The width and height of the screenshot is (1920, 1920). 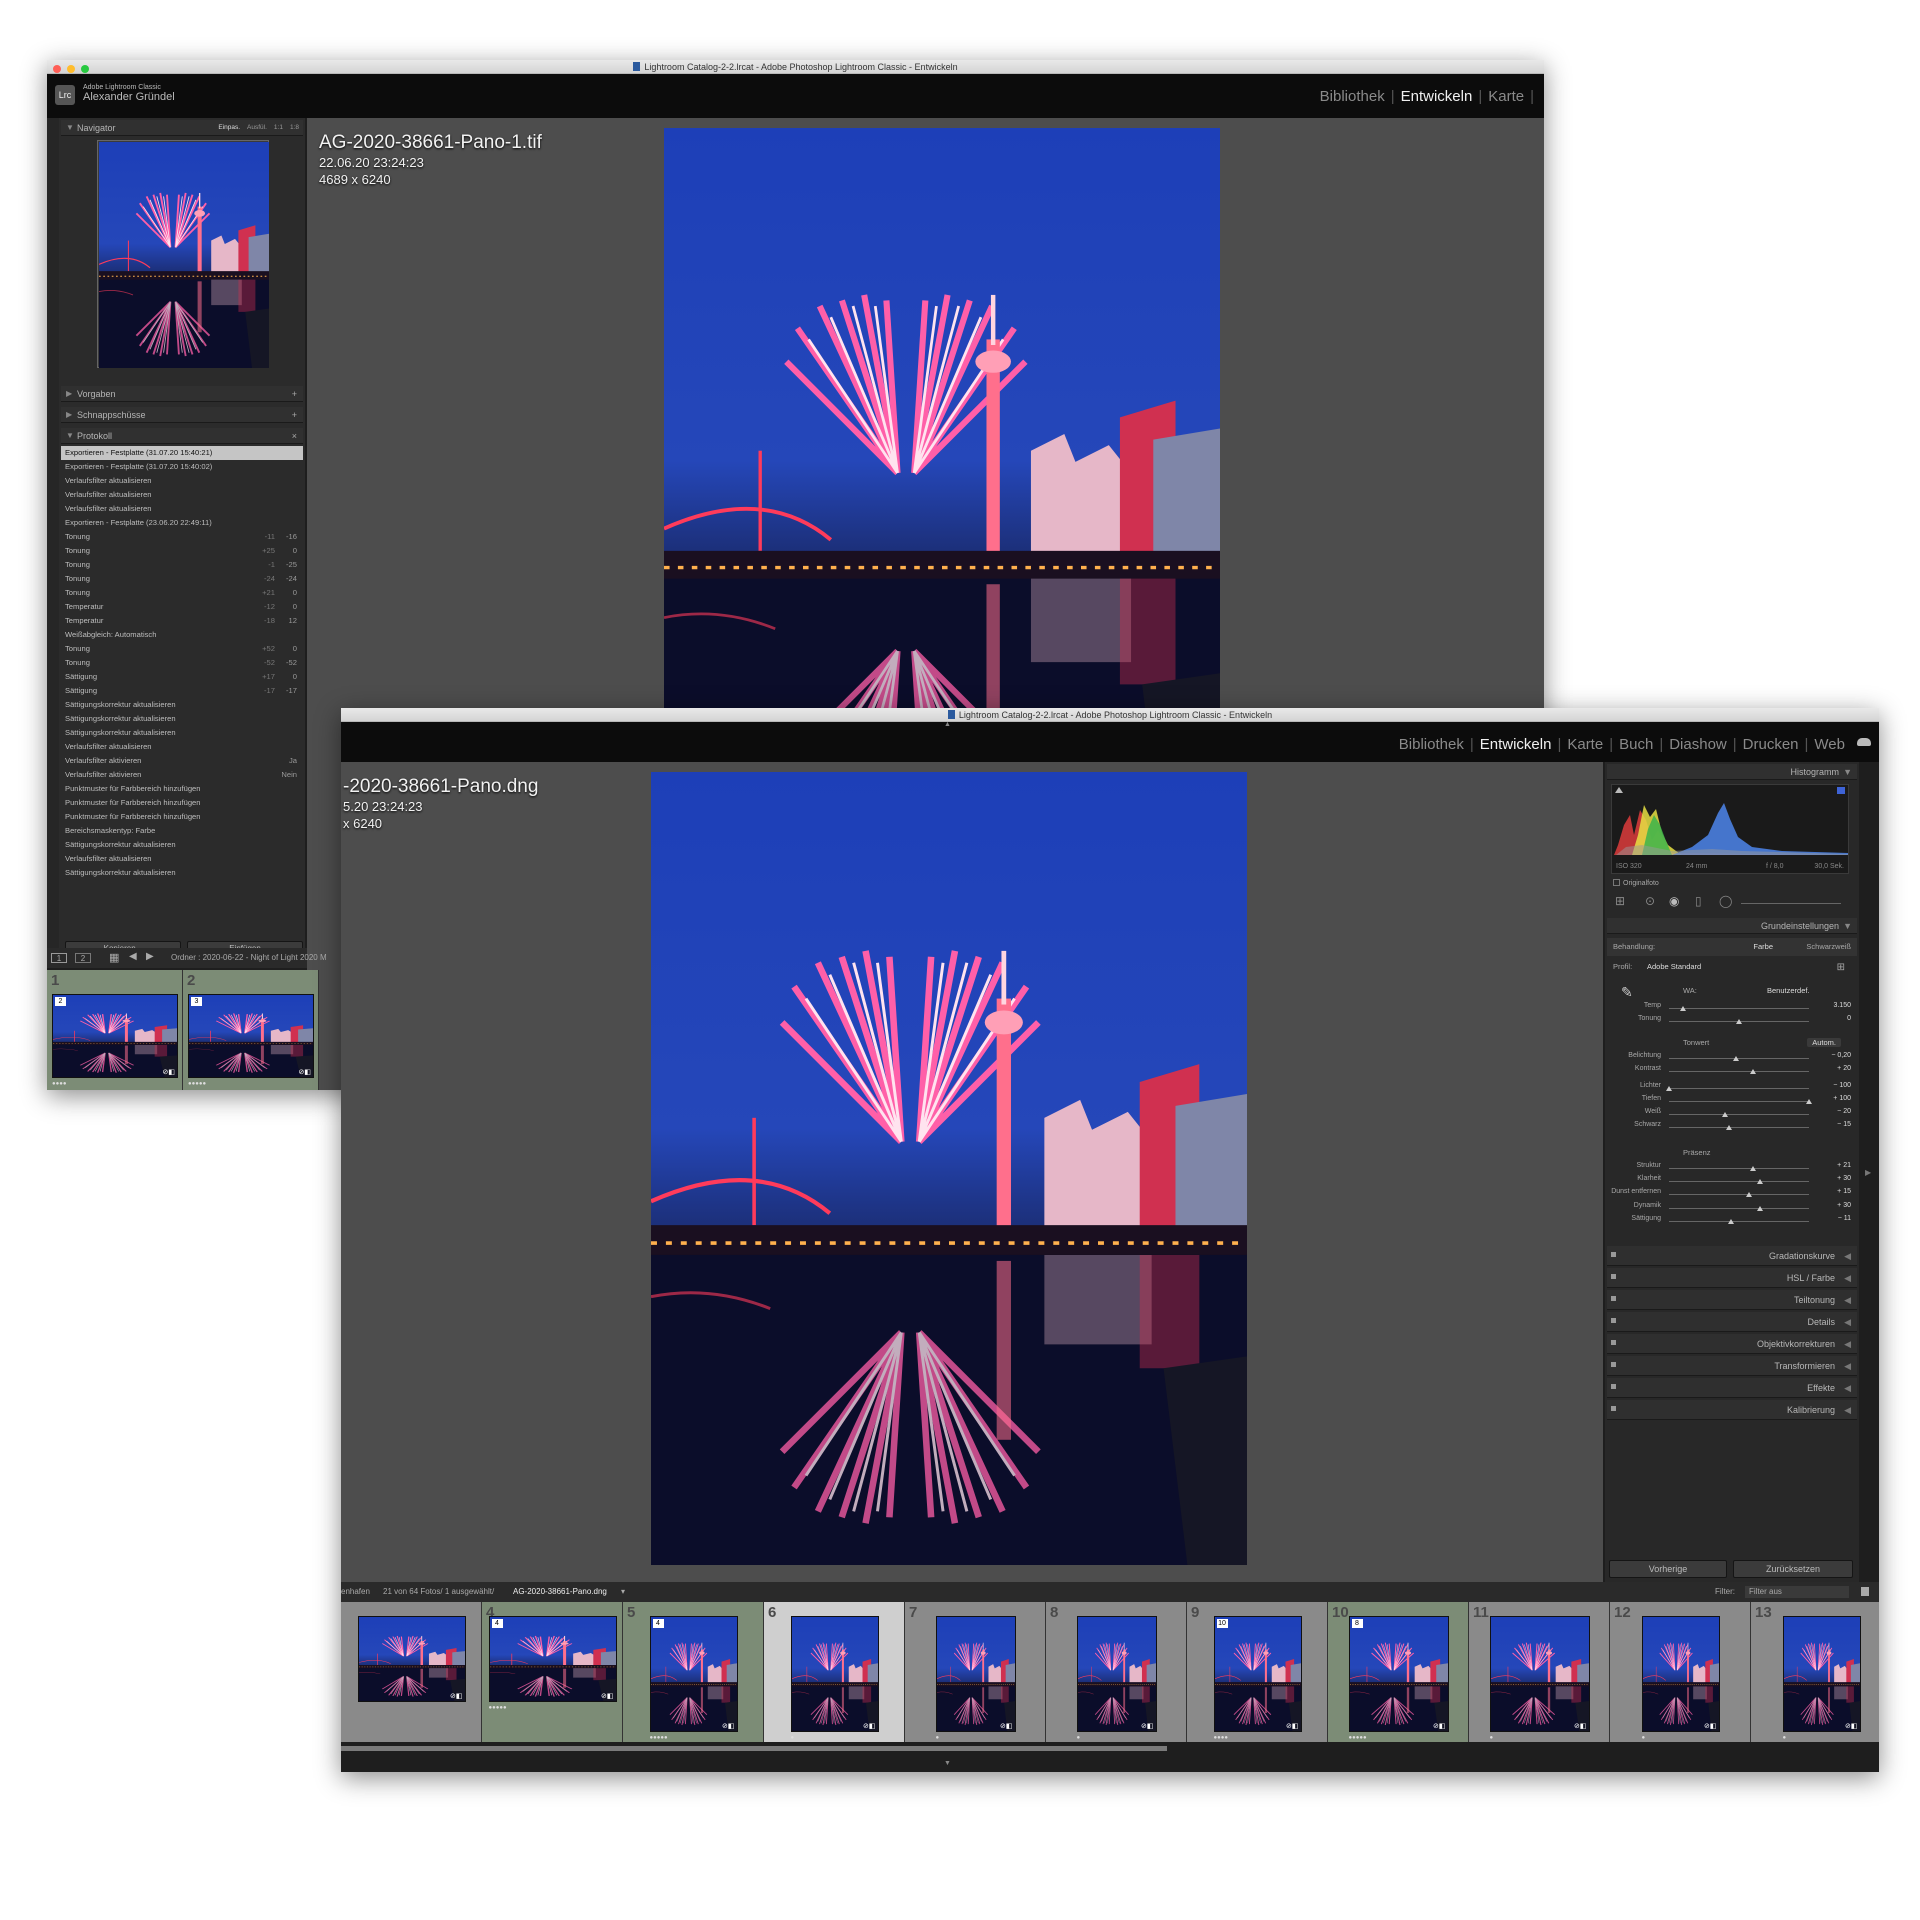 I want to click on filmstrip-cell: 5 4 ⊘◧ ●●●●●, so click(x=693, y=1672).